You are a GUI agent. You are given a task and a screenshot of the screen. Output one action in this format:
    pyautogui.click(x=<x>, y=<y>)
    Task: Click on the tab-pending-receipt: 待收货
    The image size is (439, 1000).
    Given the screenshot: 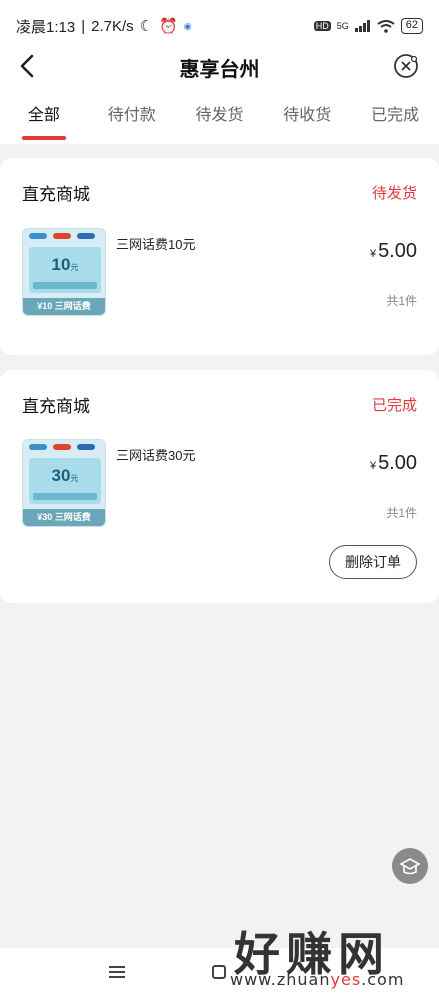 What is the action you would take?
    pyautogui.click(x=307, y=119)
    